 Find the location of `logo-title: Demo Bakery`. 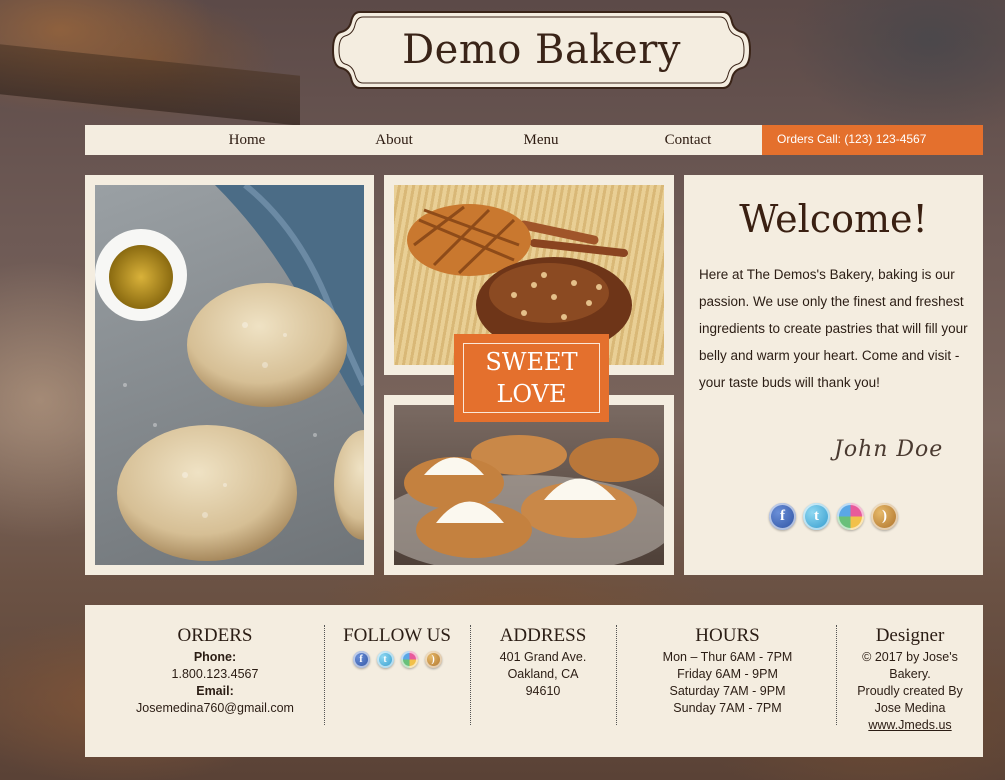

logo-title: Demo Bakery is located at coordinates (541, 50).